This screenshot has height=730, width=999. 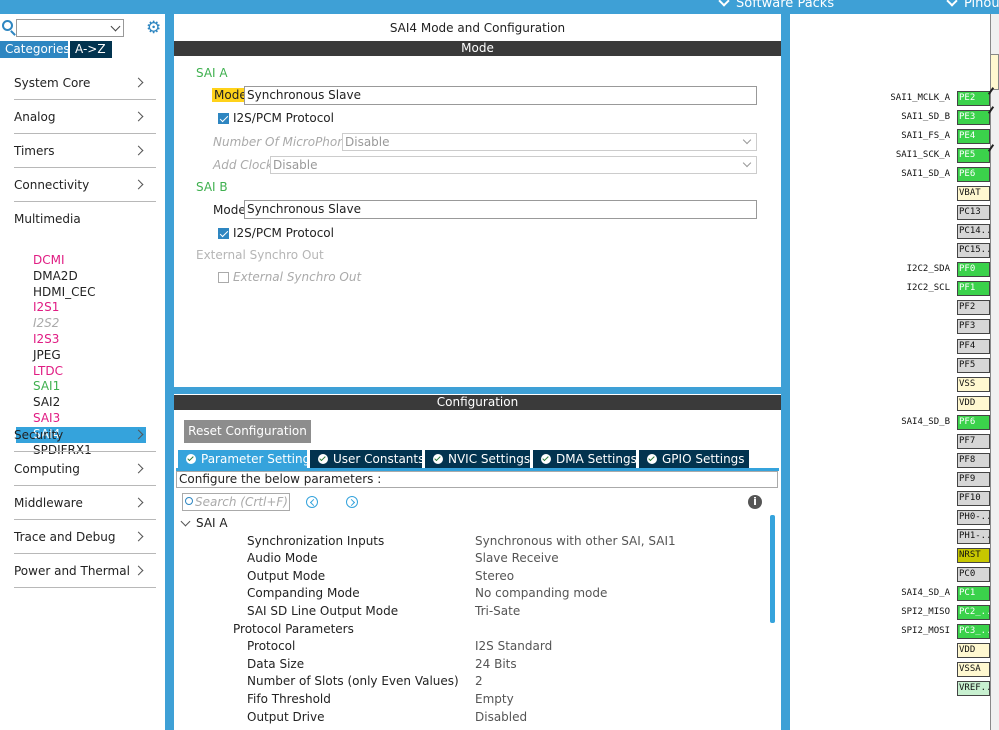 I want to click on parameter-search-input: Search (Crtl+F), so click(x=236, y=502).